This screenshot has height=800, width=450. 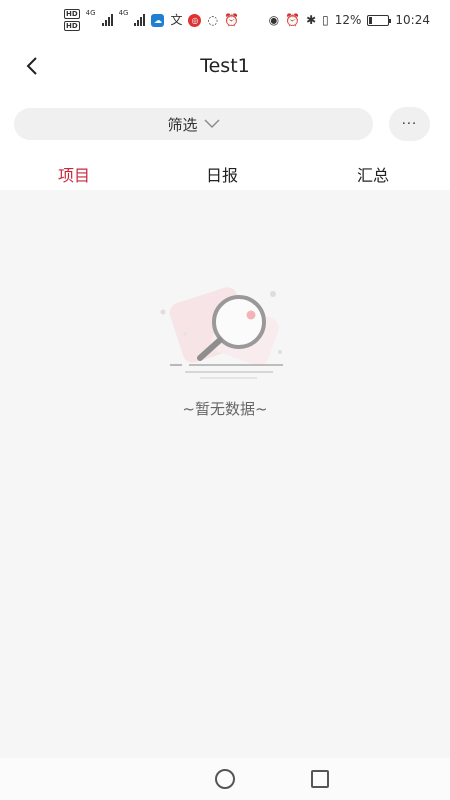 What do you see at coordinates (72, 26) in the screenshot?
I see `hd-badge-2: HD` at bounding box center [72, 26].